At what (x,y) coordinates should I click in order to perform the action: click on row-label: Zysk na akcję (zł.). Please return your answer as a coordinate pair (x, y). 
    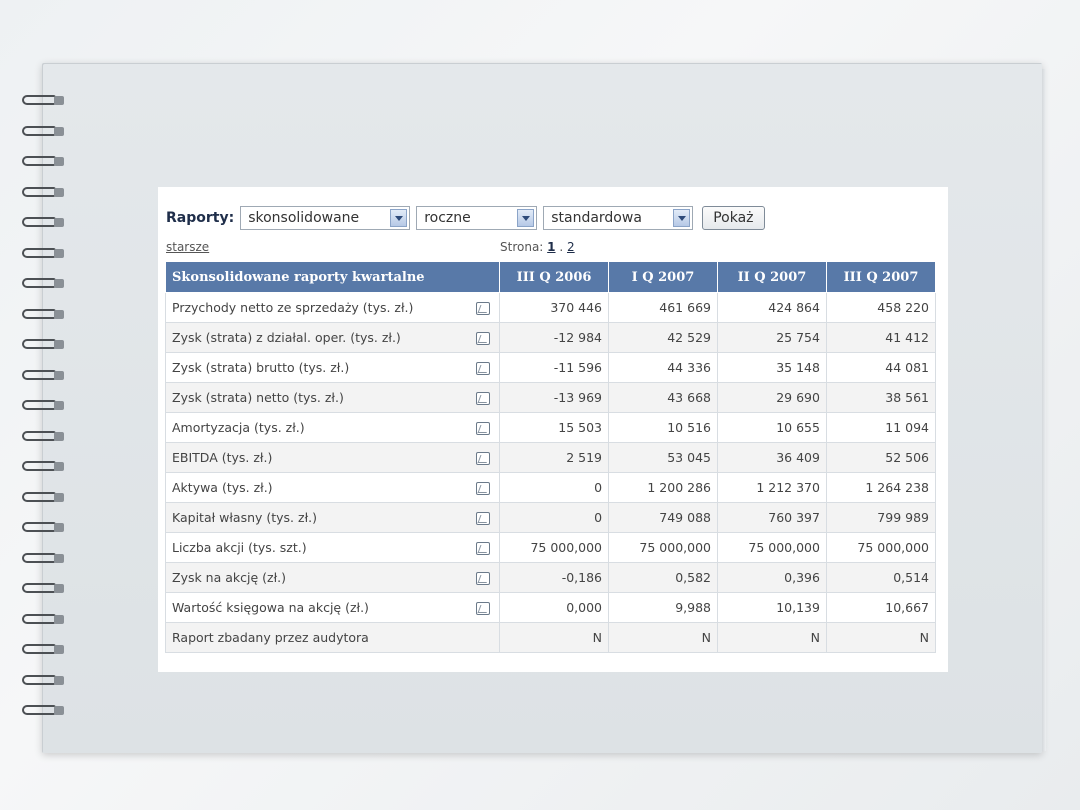
    Looking at the image, I should click on (315, 577).